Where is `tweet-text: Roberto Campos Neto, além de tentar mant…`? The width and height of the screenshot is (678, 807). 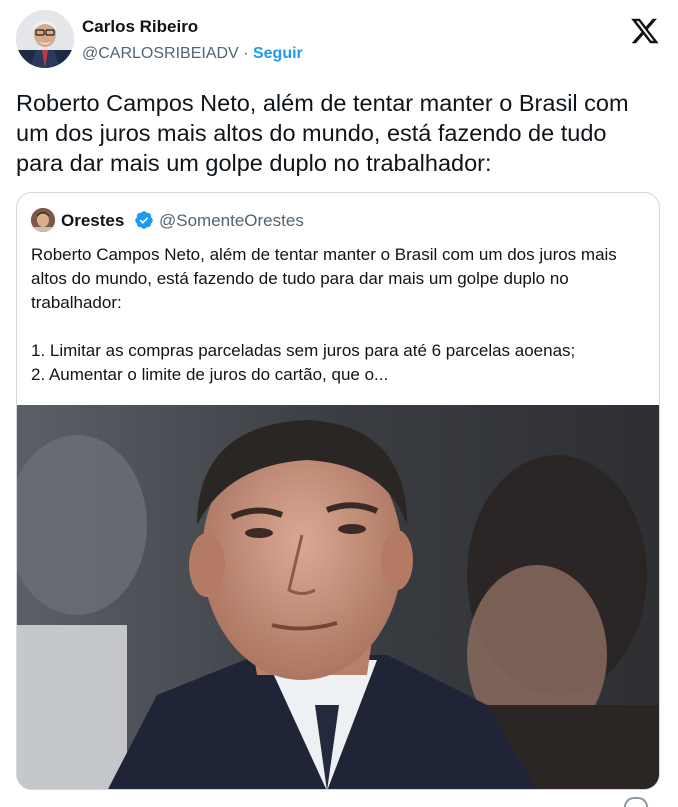
tweet-text: Roberto Campos Neto, além de tentar mant… is located at coordinates (322, 133).